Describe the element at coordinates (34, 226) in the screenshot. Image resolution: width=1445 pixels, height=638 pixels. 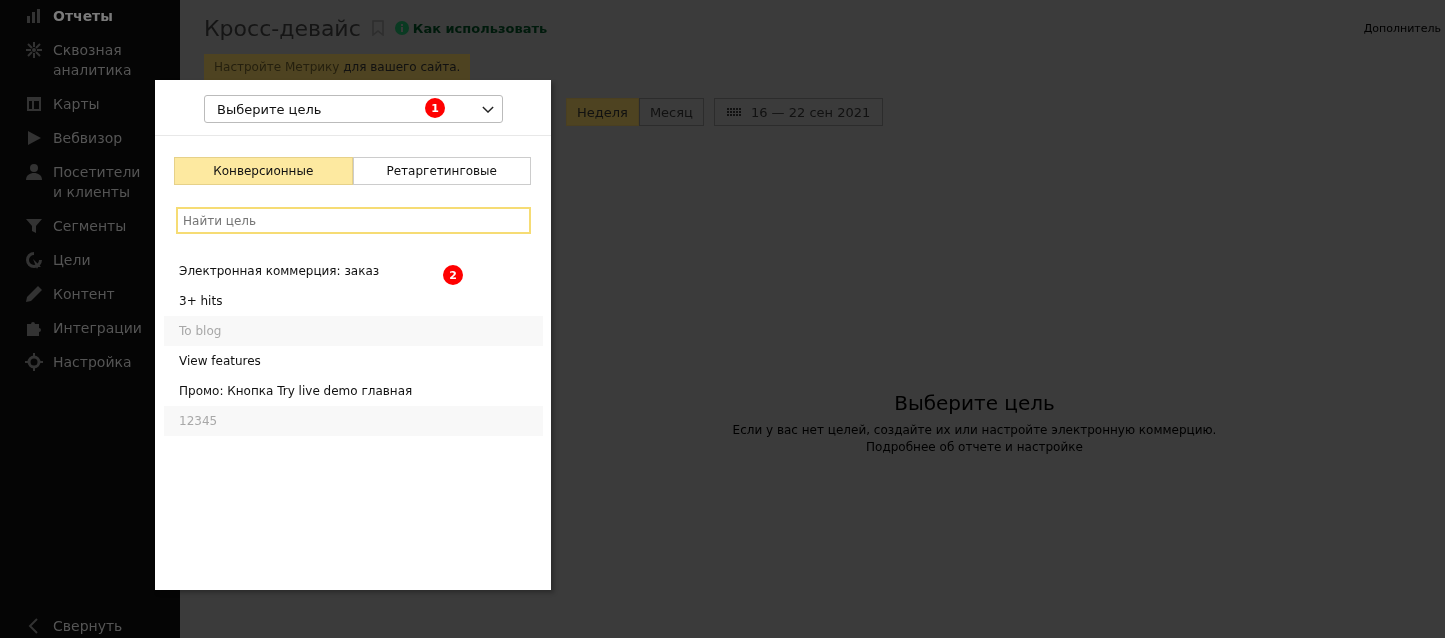
I see `funnel-icon` at that location.